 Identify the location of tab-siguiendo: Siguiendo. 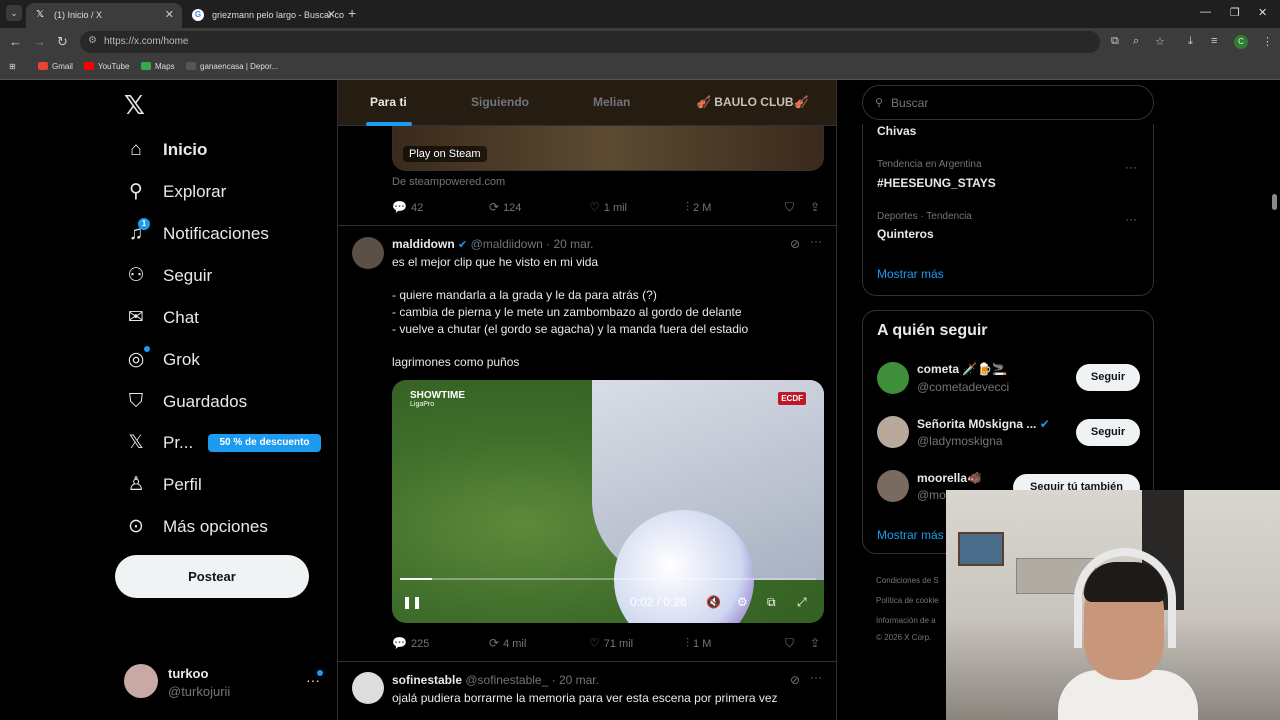
(500, 102).